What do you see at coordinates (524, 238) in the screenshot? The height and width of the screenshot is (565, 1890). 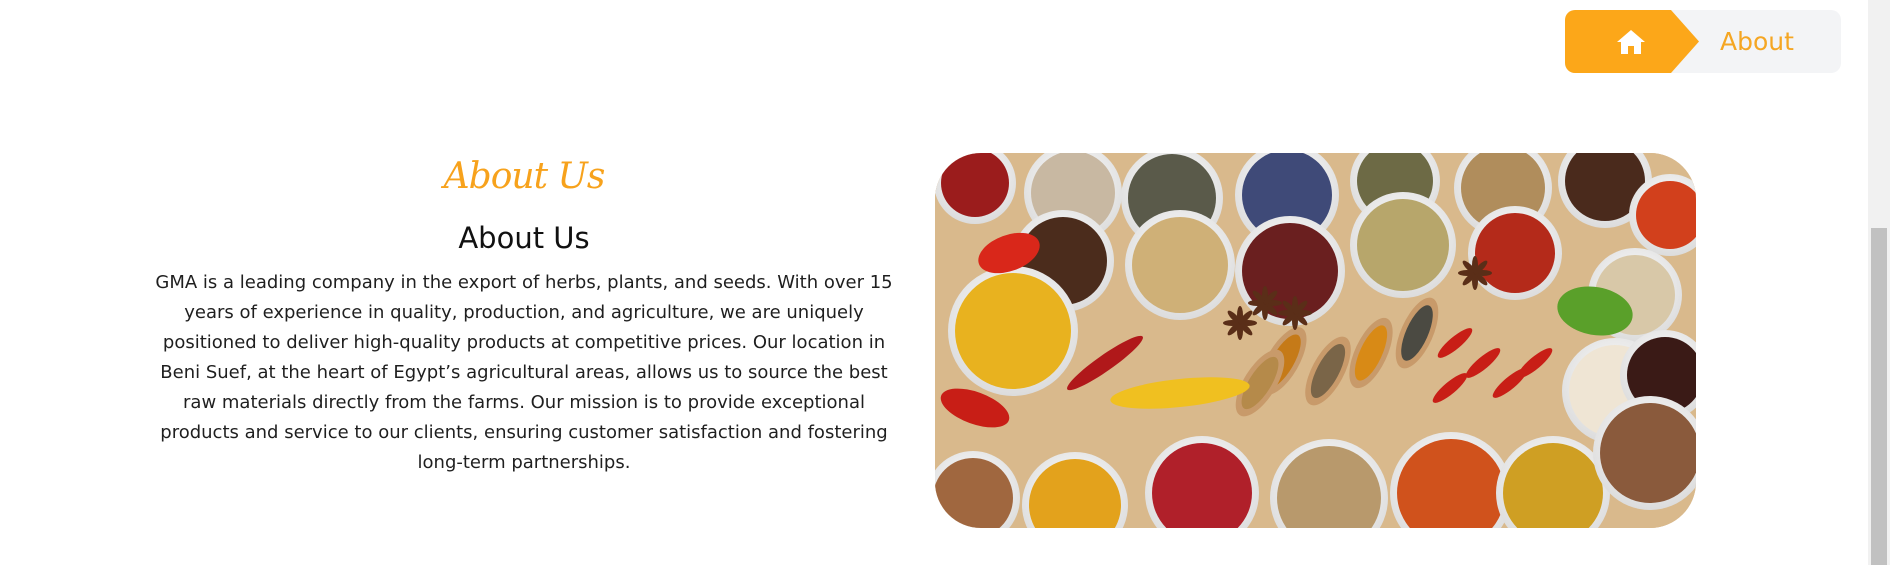 I see `section-heading: About Us` at bounding box center [524, 238].